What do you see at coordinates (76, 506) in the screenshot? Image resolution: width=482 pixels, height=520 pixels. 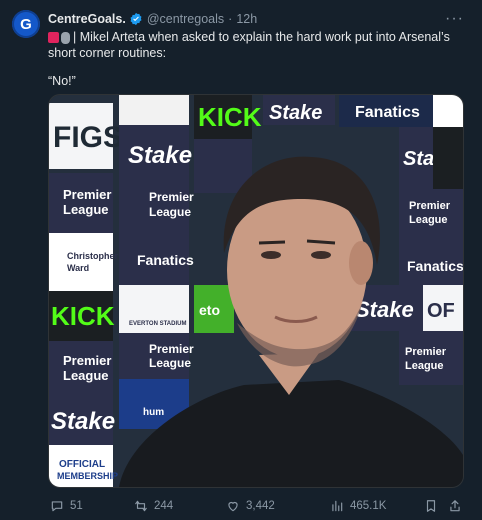 I see `reply-count: 51` at bounding box center [76, 506].